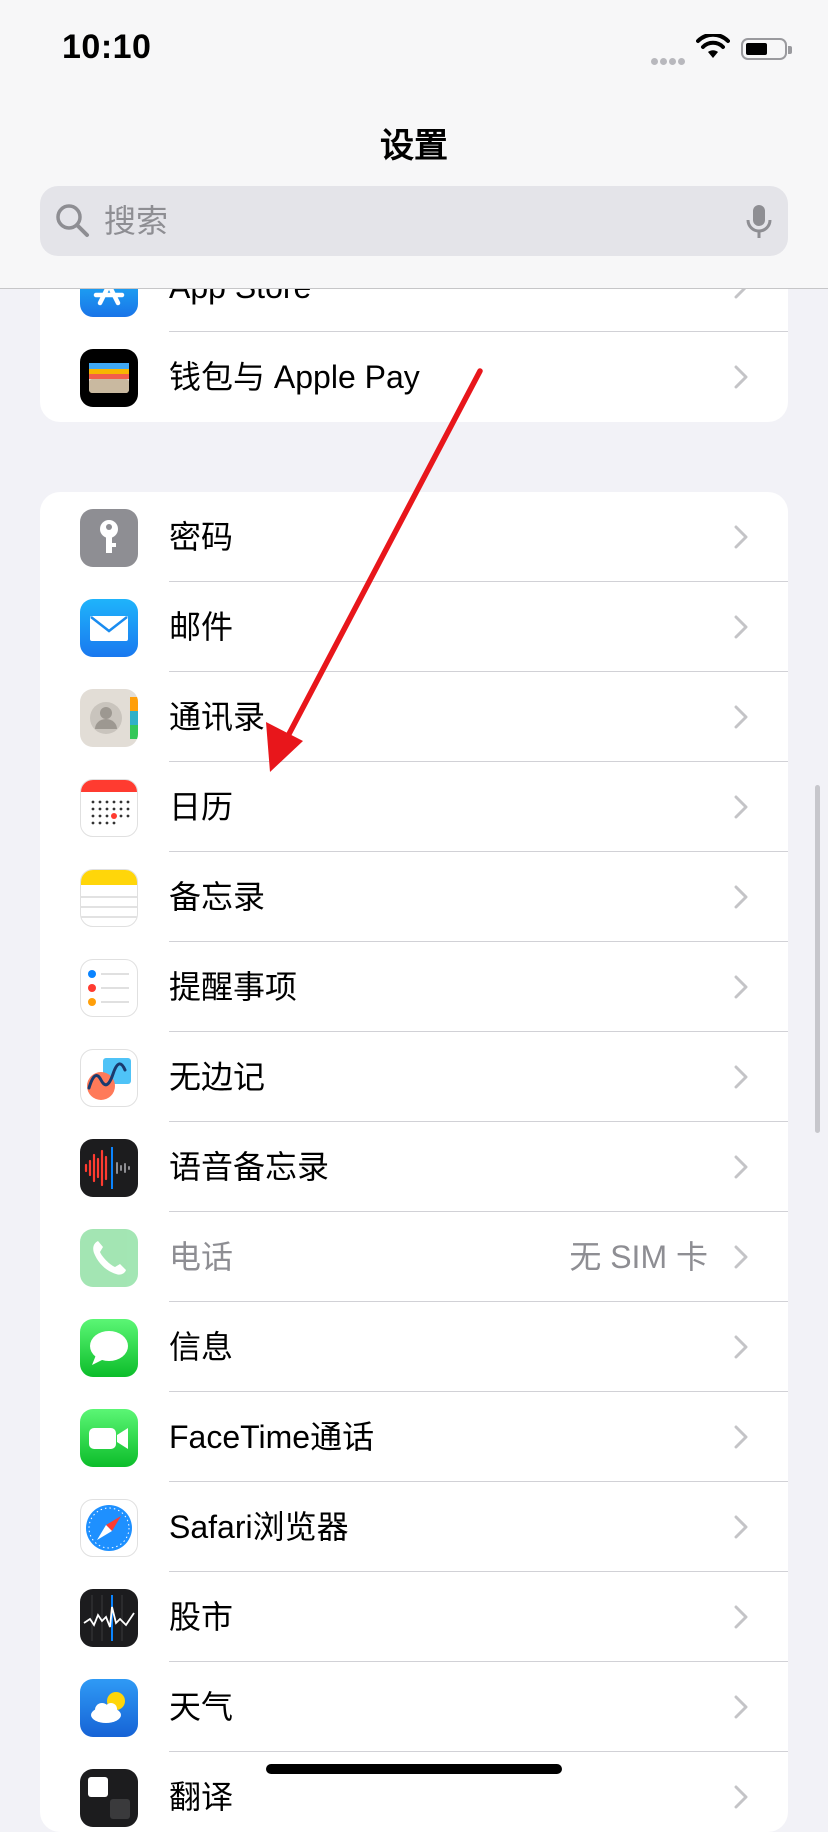 The image size is (828, 1832). What do you see at coordinates (414, 1347) in the screenshot?
I see `settings-row-messages: 信息` at bounding box center [414, 1347].